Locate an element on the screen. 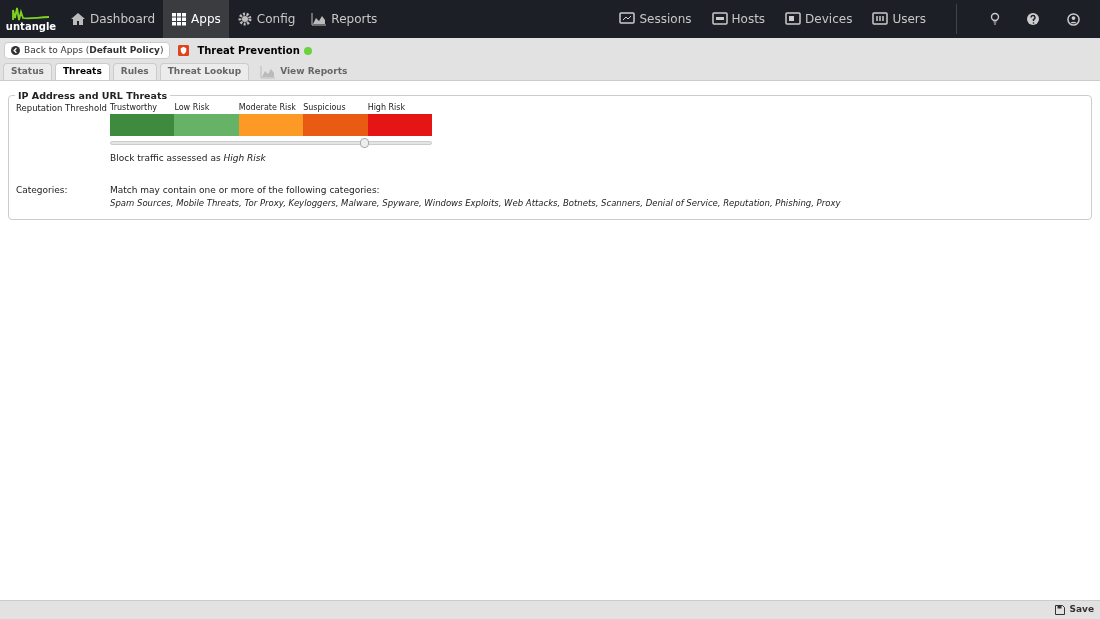 Image resolution: width=1100 pixels, height=619 pixels. help-icon is located at coordinates (1033, 19).